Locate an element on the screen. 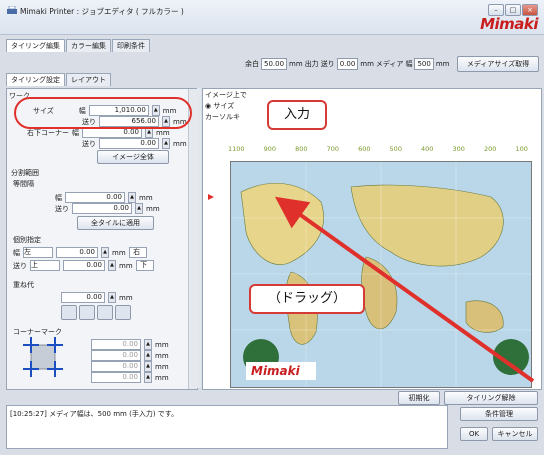  split-feed-row: 送り 0.00 ▲ mm is located at coordinates (107, 208).